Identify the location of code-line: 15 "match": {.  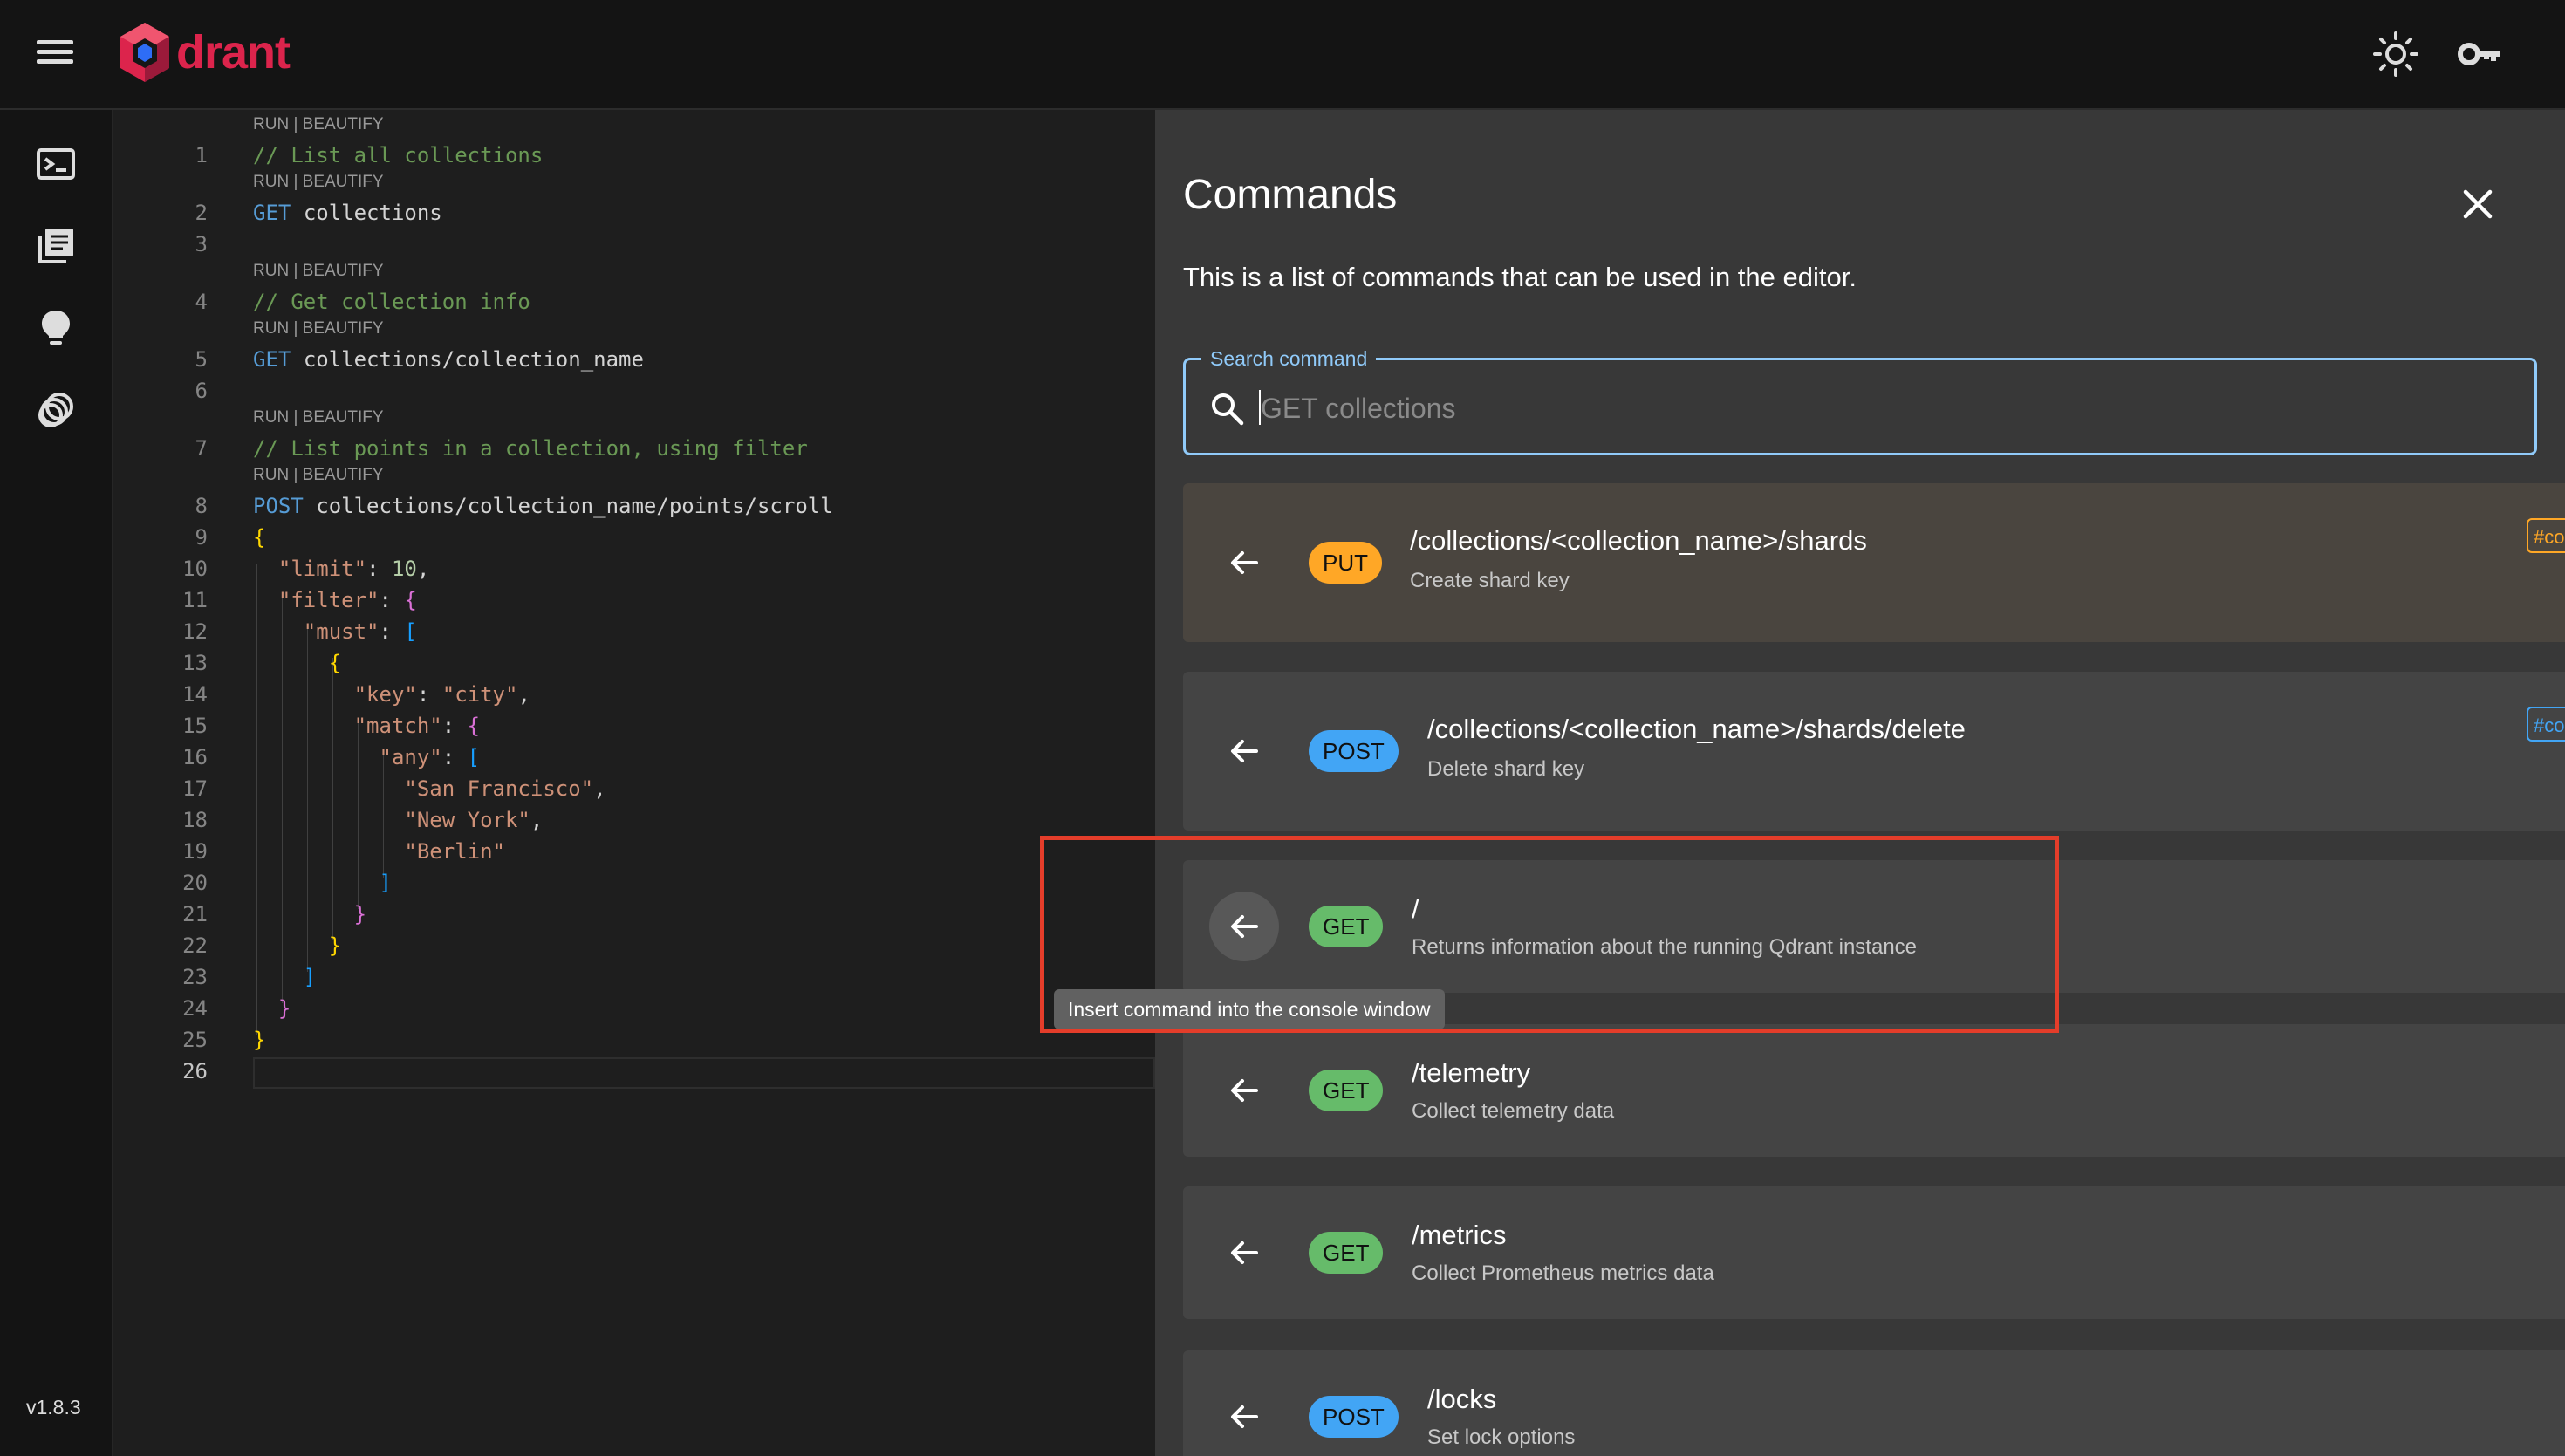
(331, 726).